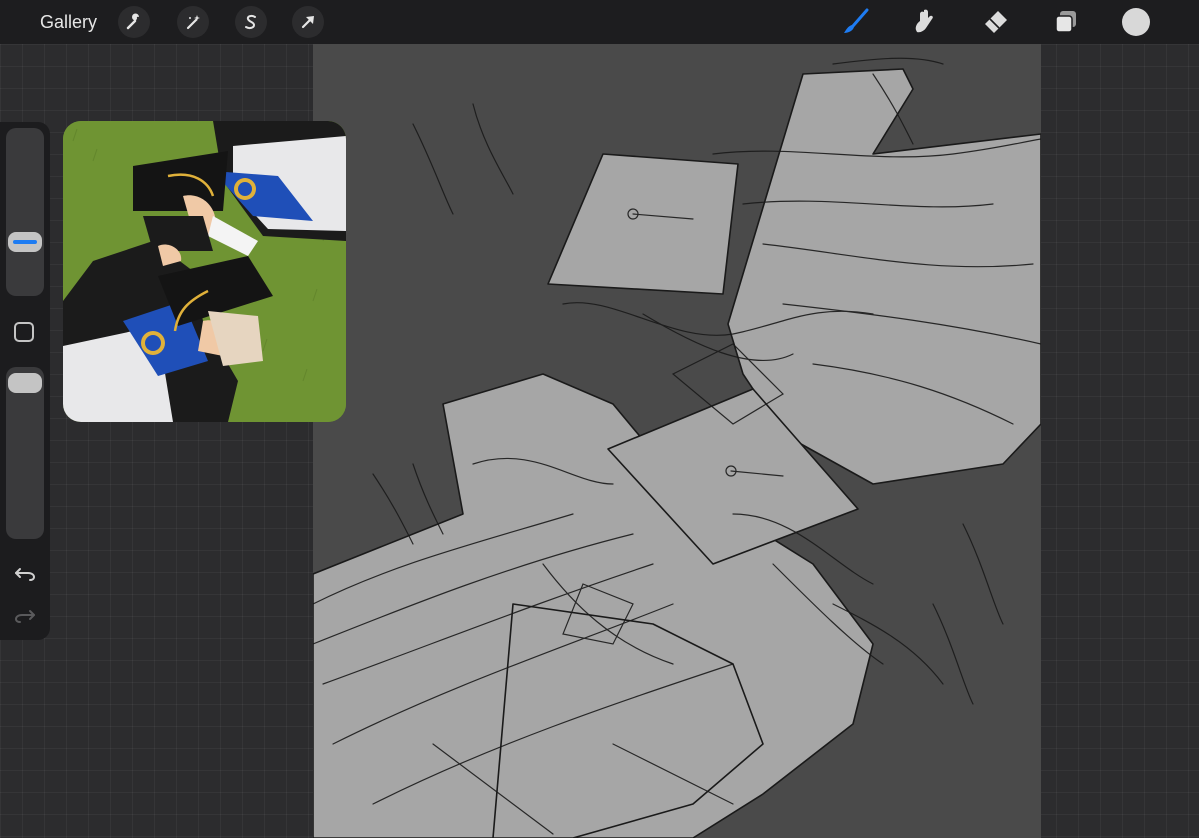  I want to click on arrow-cursor-icon, so click(307, 22).